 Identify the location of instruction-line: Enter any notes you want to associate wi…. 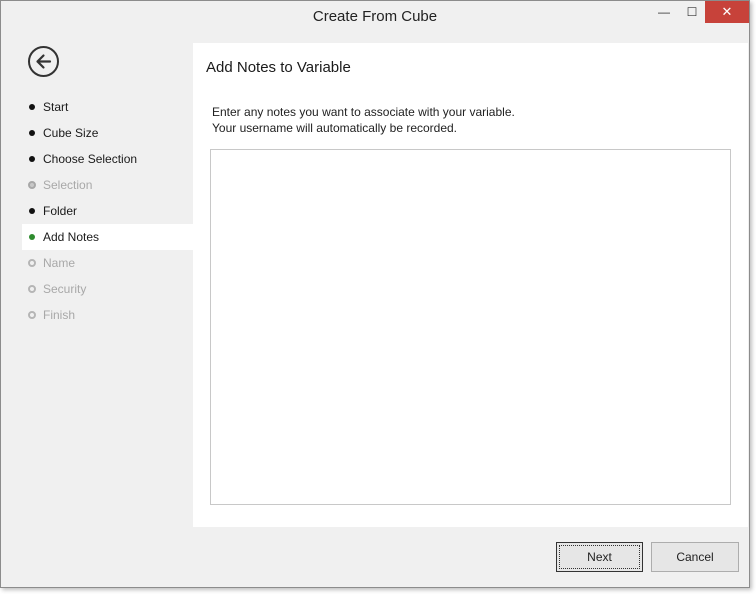
(363, 112).